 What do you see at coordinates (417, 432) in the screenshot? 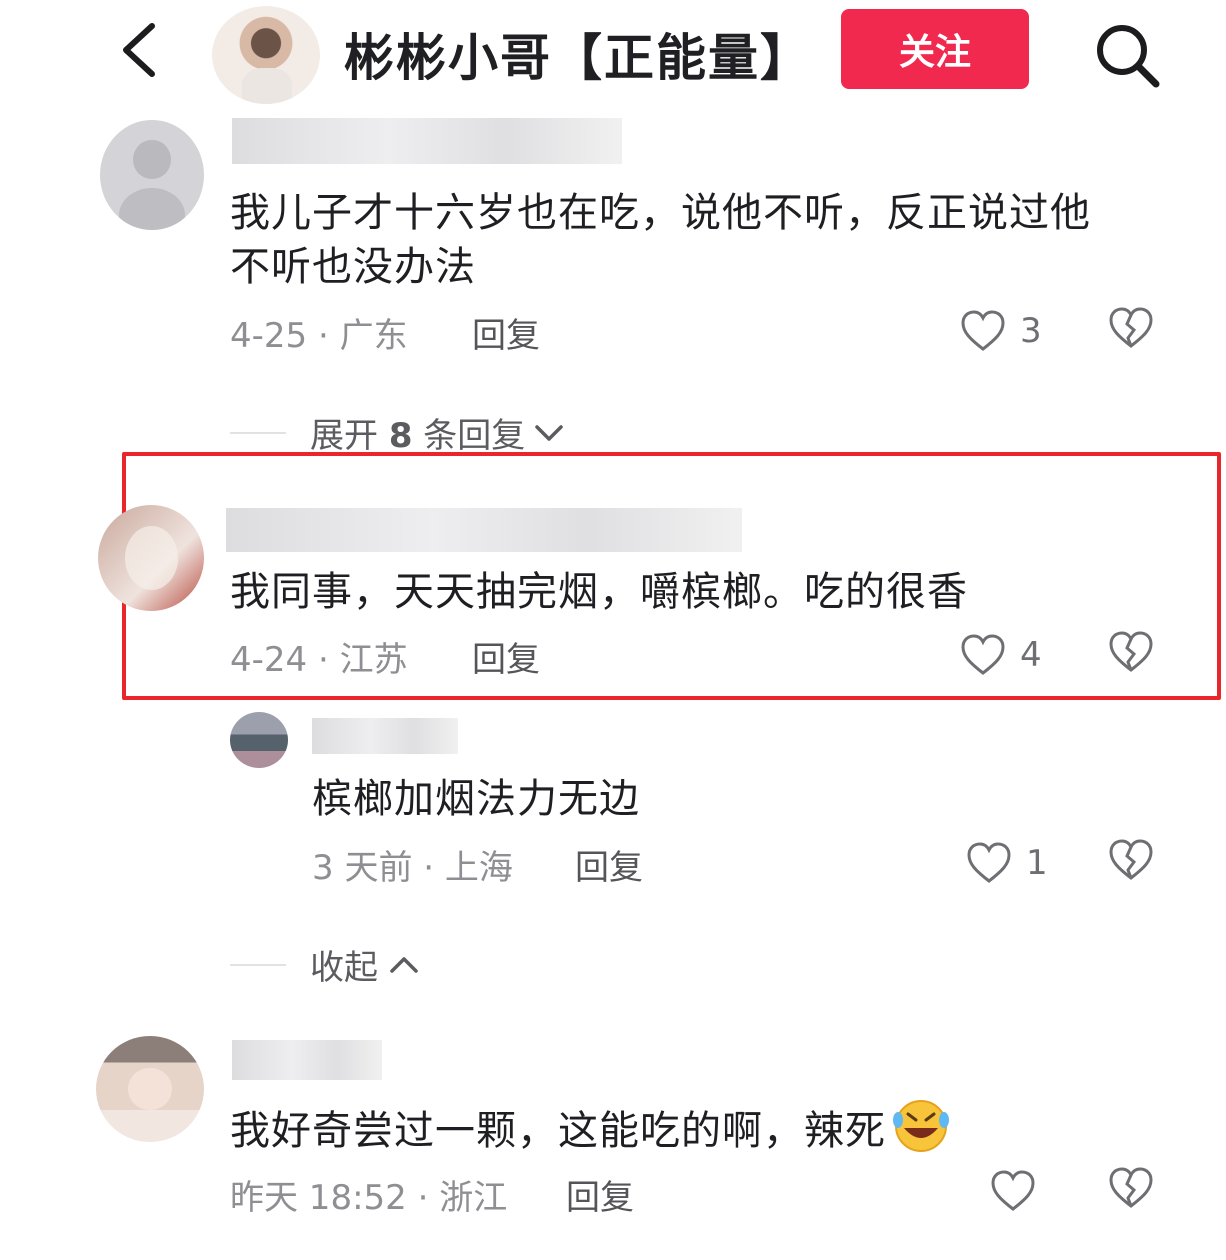
I see `expand-replies-label: 展开 8 条回复` at bounding box center [417, 432].